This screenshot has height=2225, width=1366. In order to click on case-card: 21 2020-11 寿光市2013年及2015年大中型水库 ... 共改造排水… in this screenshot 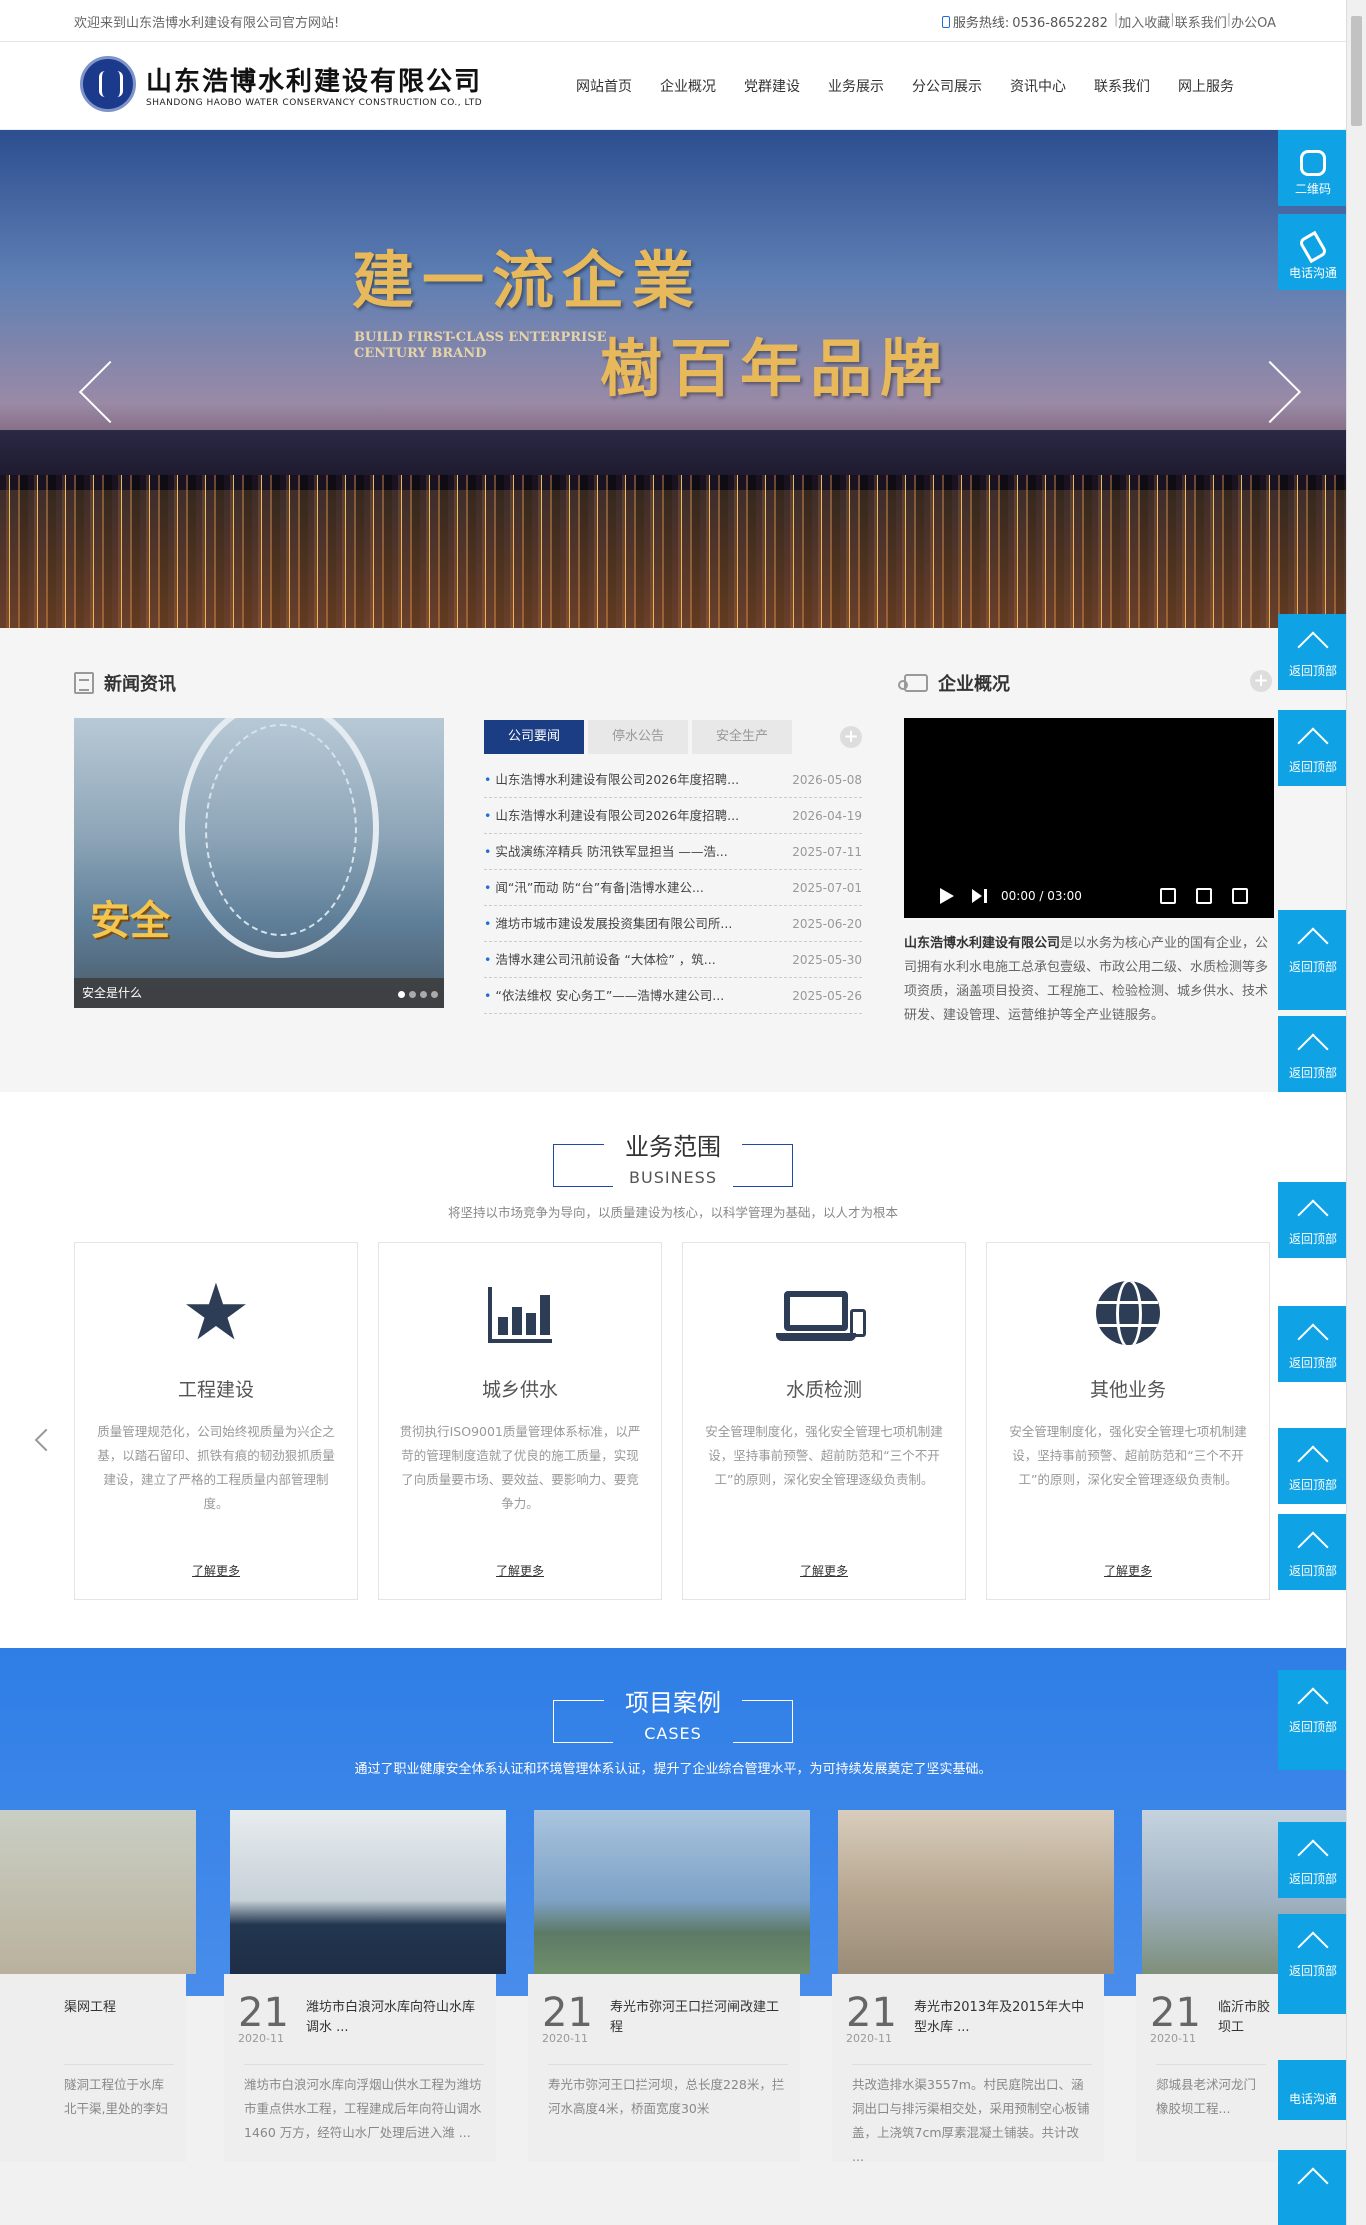, I will do `click(973, 1987)`.